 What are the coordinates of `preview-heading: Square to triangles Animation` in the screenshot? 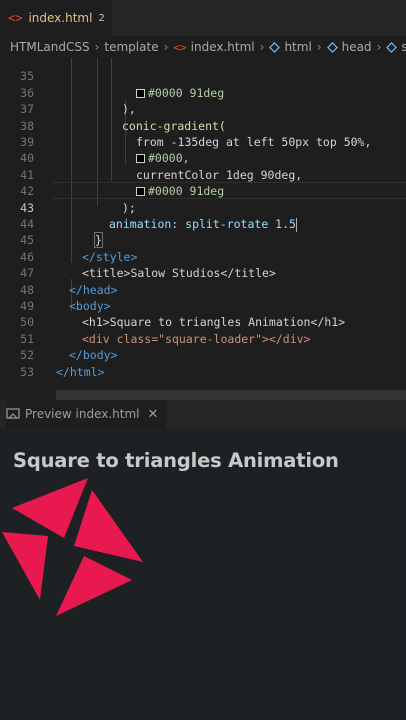 It's located at (176, 460).